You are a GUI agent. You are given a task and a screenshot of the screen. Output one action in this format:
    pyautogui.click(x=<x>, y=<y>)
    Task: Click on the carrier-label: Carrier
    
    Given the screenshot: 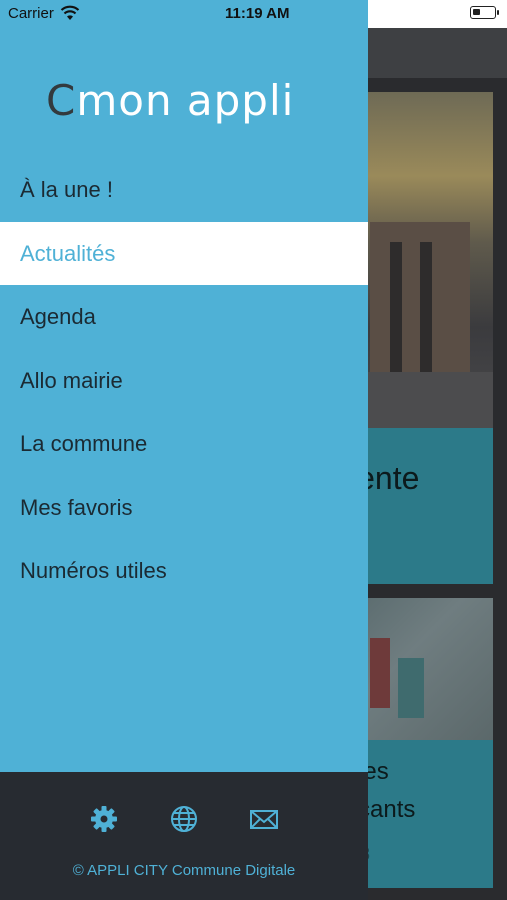 What is the action you would take?
    pyautogui.click(x=31, y=13)
    